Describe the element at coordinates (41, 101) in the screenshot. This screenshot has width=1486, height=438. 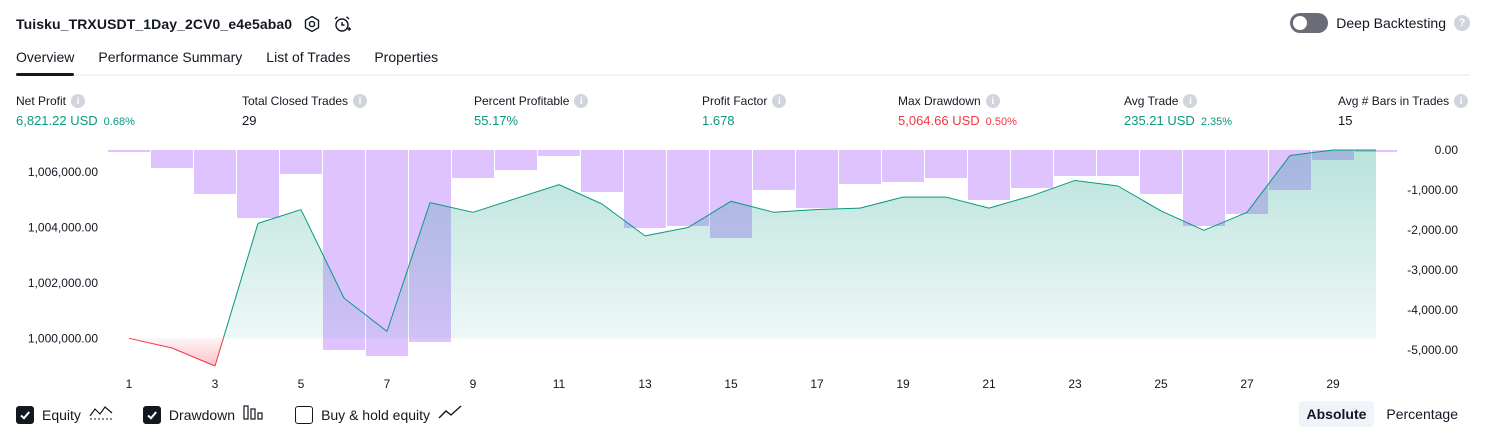
I see `metric-label: Net Profit` at that location.